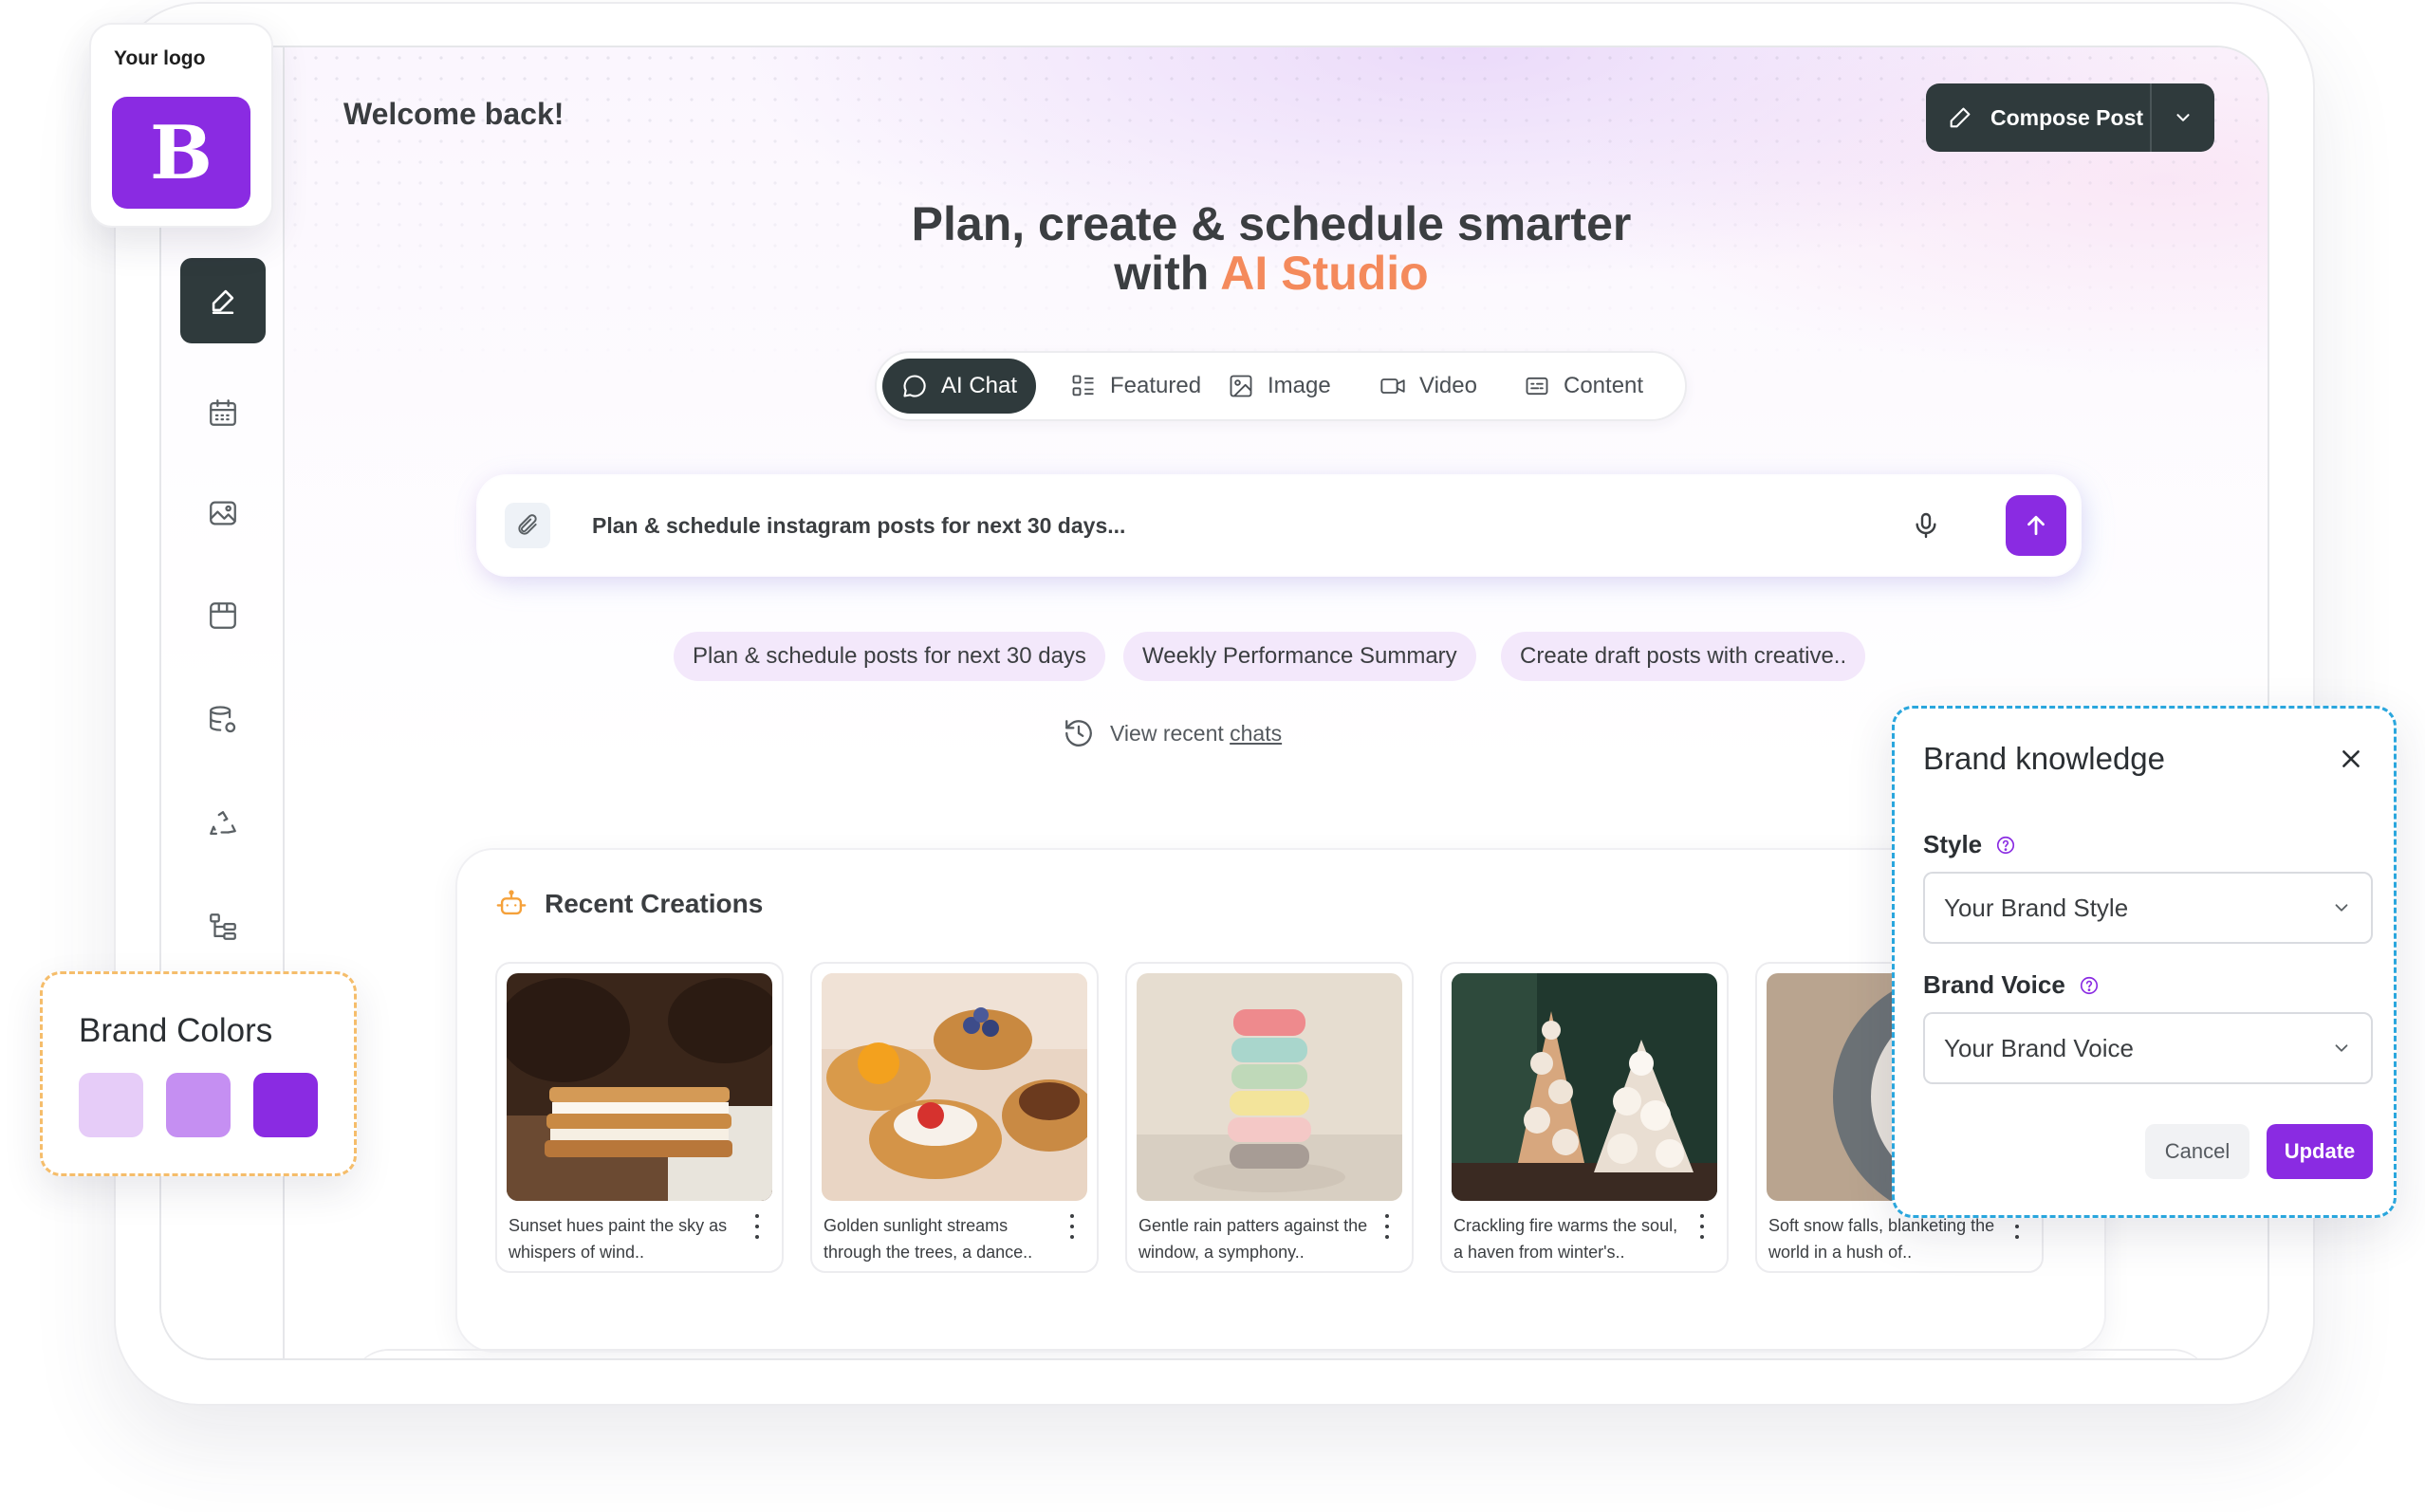 Image resolution: width=2425 pixels, height=1512 pixels. Describe the element at coordinates (1953, 844) in the screenshot. I see `style-label-text: Style` at that location.